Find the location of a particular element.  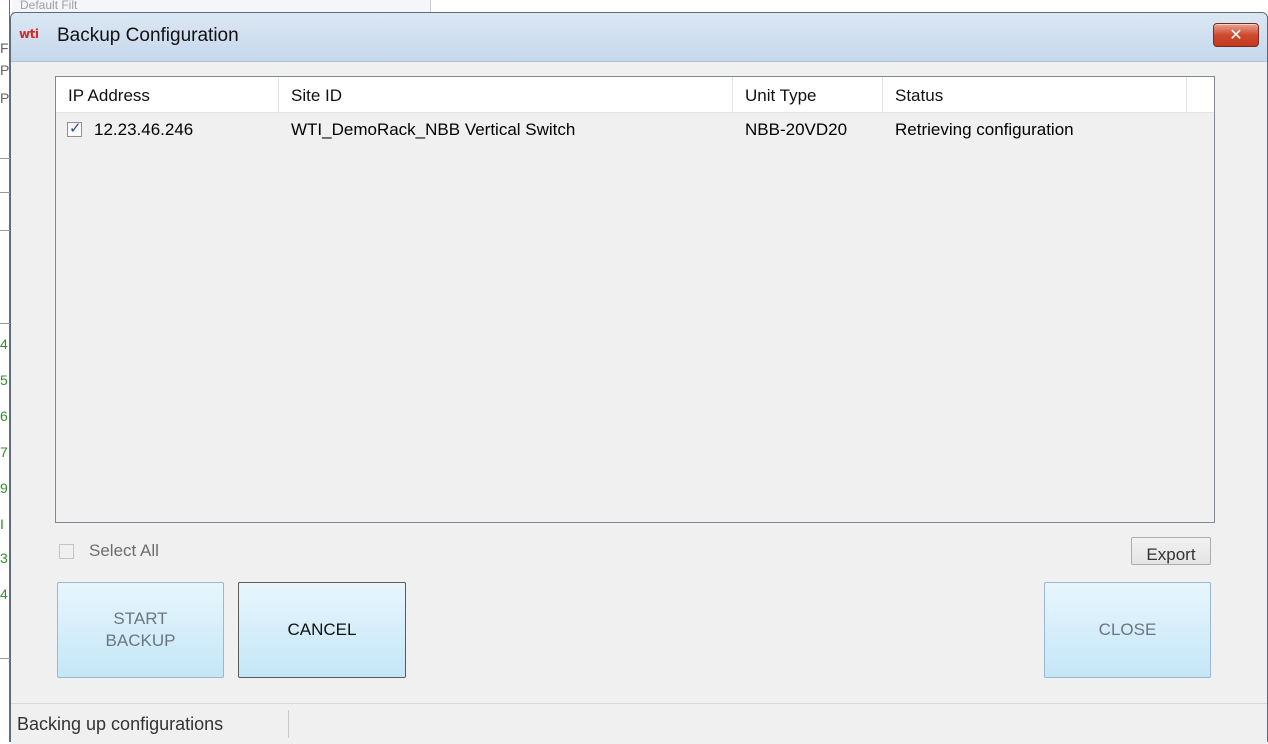

window-title: Backup Configuration is located at coordinates (148, 35).